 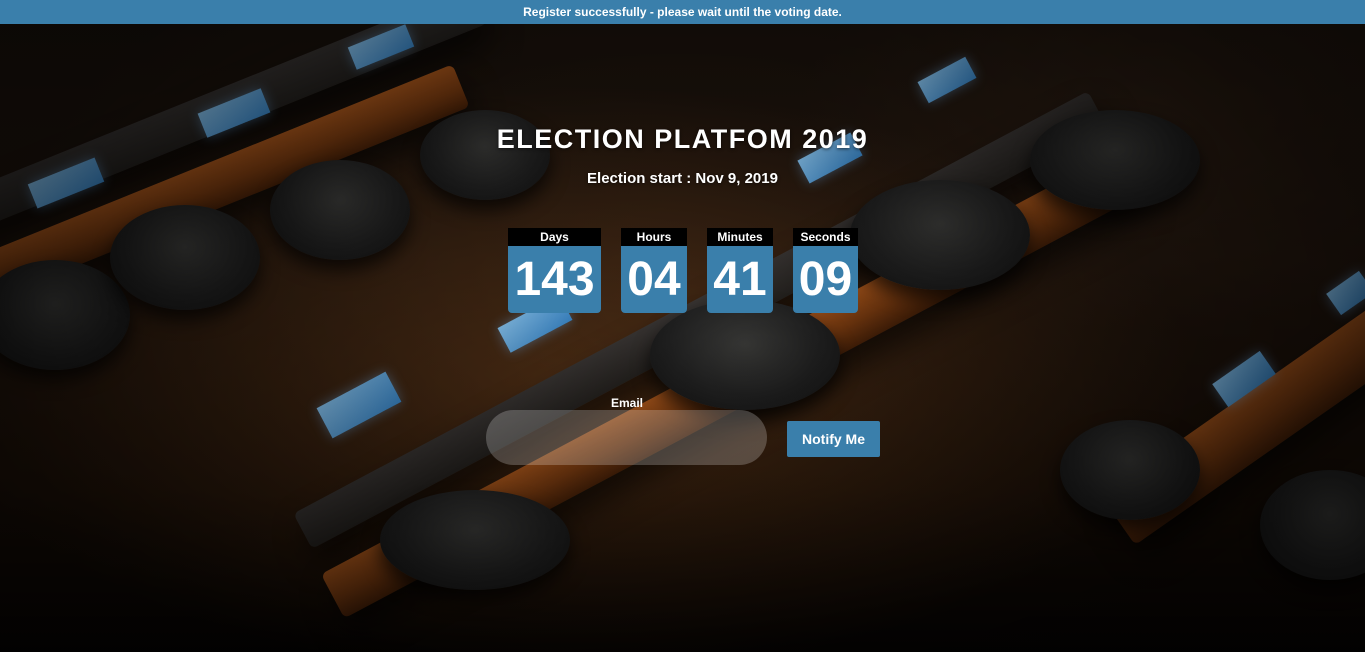 I want to click on countdown-days-value: 143, so click(x=554, y=279).